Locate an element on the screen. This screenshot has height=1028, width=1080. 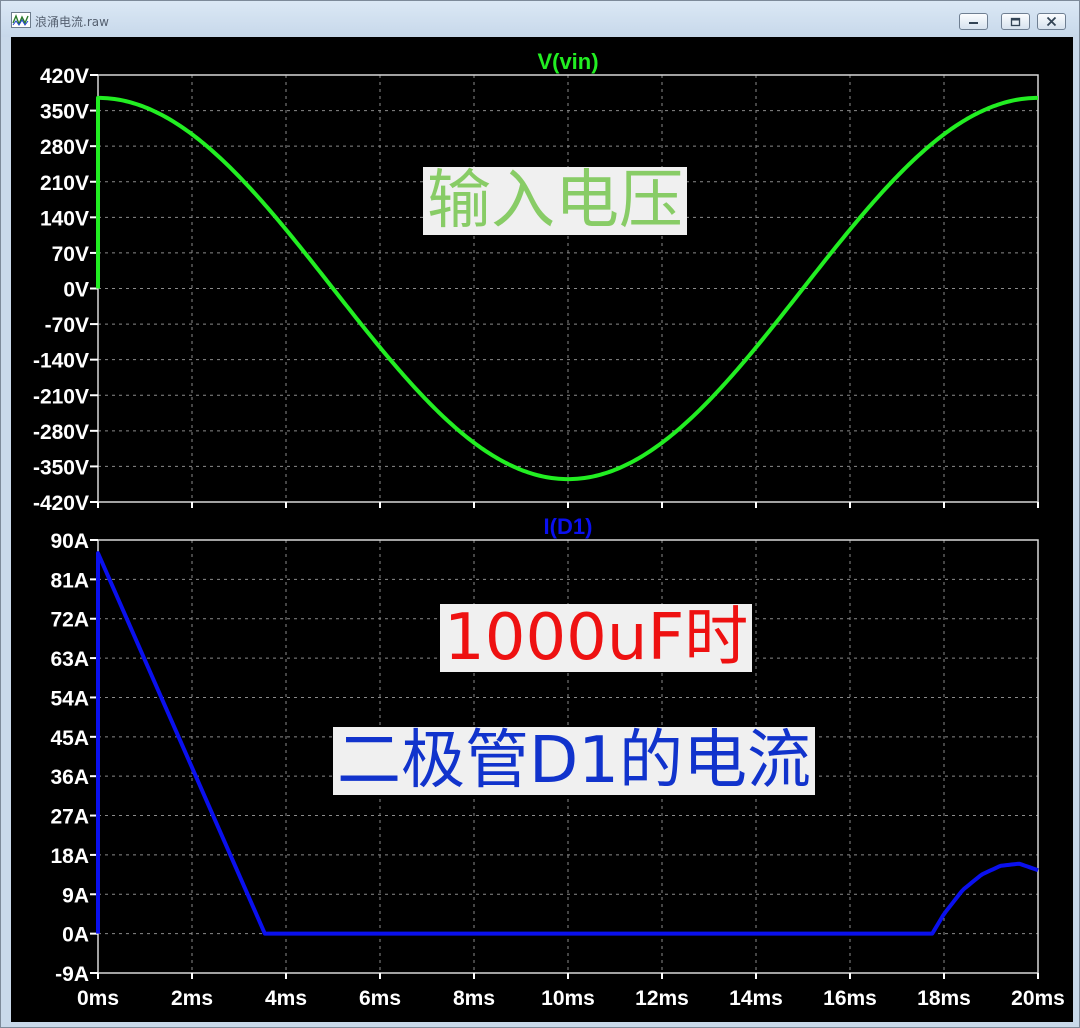
current-y-tick-label: 18A is located at coordinates (69, 856).